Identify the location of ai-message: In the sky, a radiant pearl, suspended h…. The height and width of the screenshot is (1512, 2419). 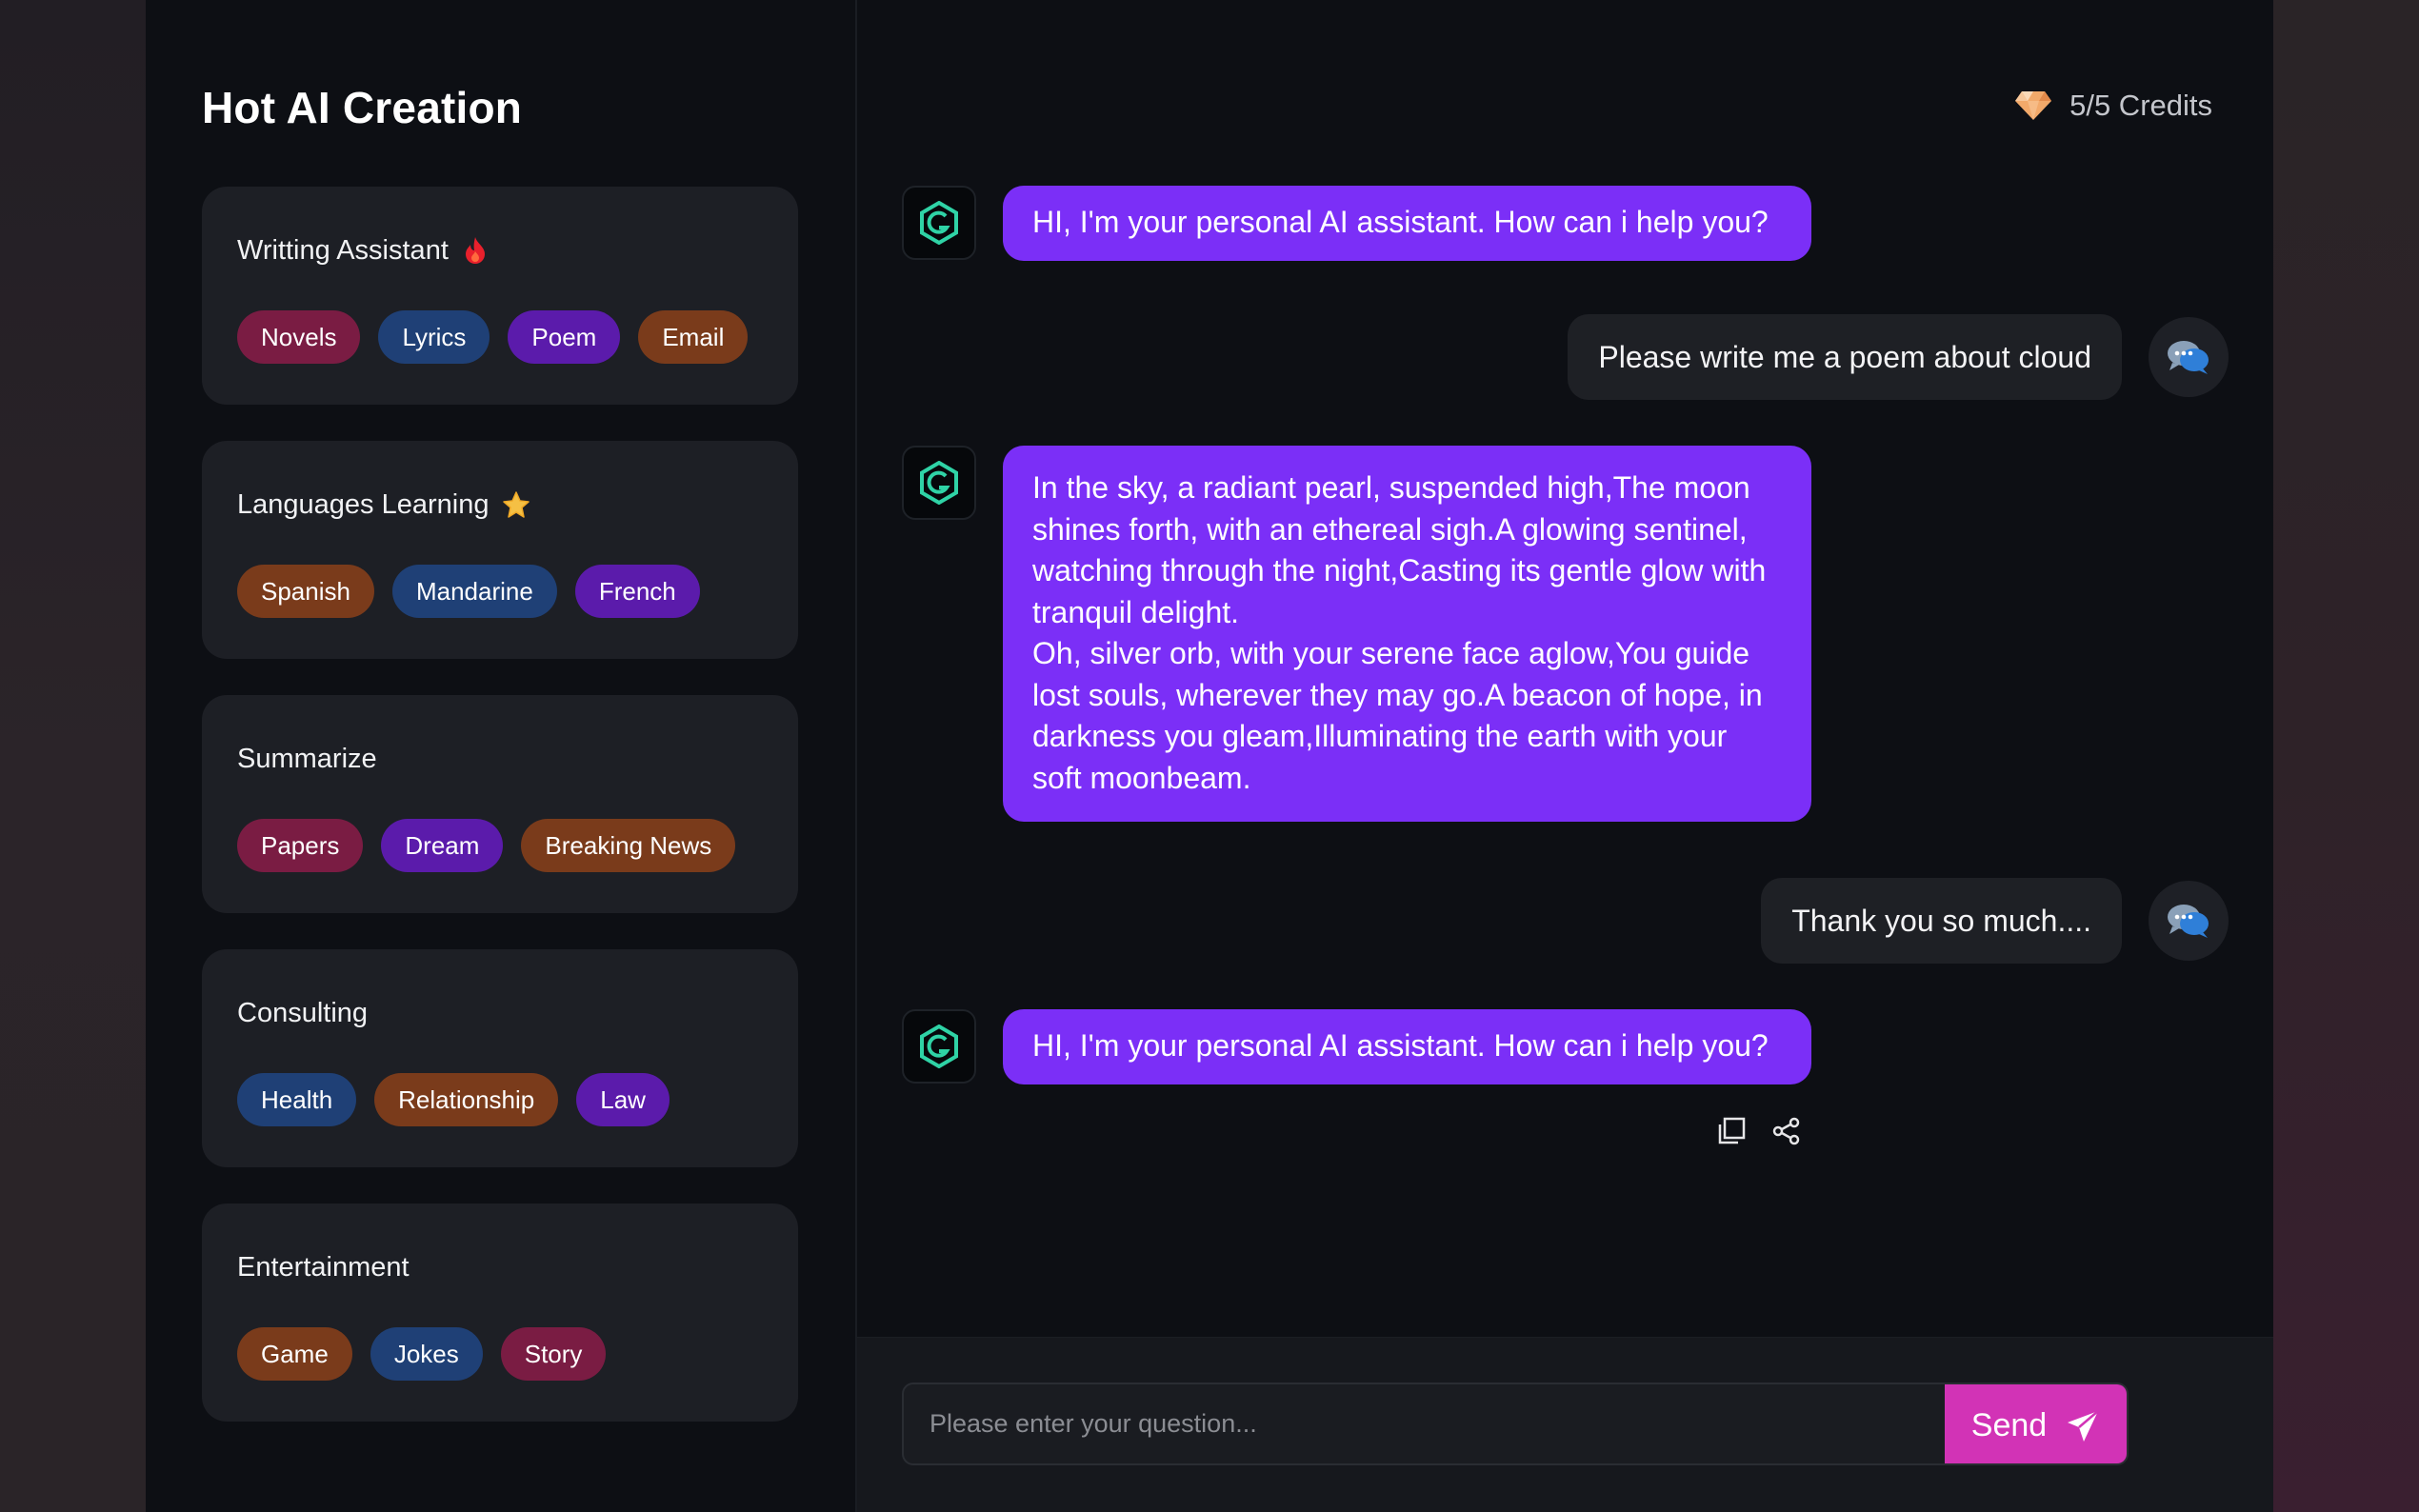
(1356, 634).